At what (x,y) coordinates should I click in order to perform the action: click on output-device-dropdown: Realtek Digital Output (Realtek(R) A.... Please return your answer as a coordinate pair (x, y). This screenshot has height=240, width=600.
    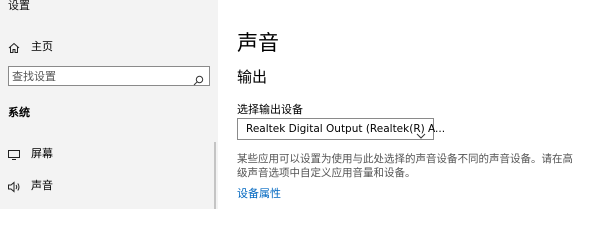
    Looking at the image, I should click on (341, 129).